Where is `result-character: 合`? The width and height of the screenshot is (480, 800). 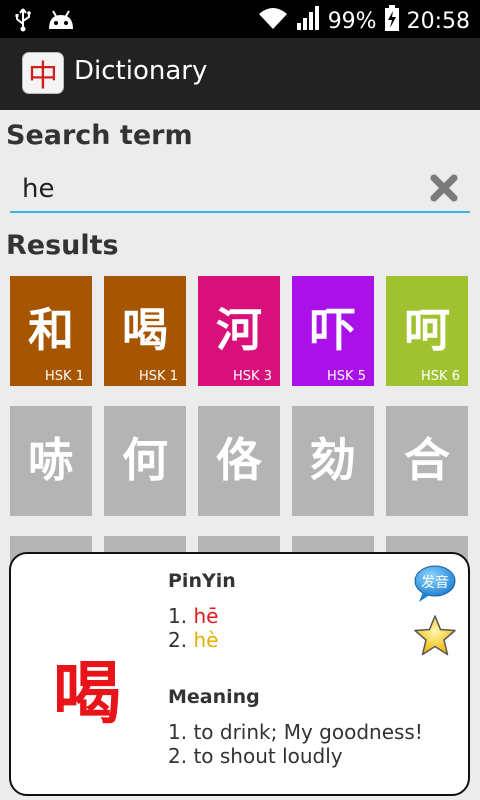
result-character: 合 is located at coordinates (427, 460).